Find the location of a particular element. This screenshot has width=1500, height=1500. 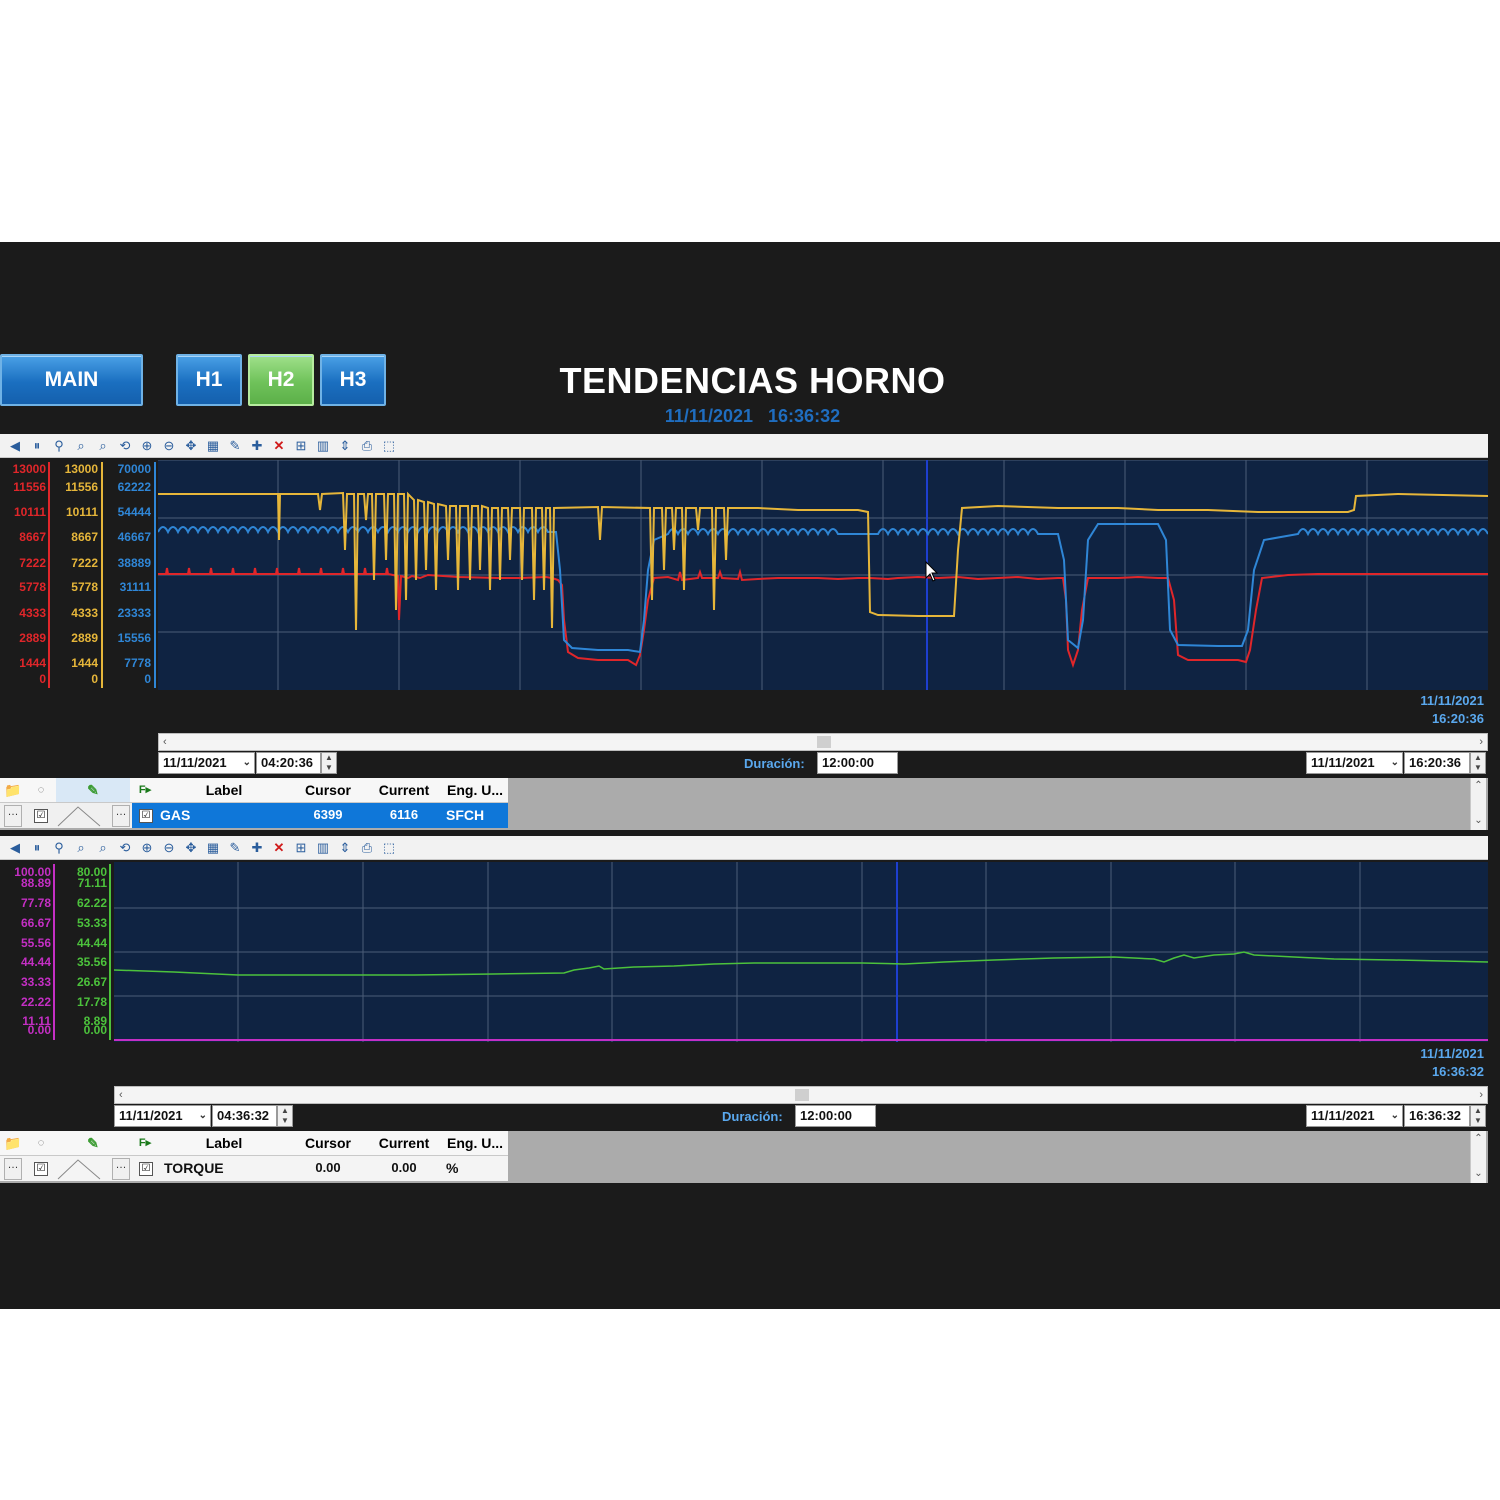

trend2-duration-field: 12:00:00 is located at coordinates (835, 1116).